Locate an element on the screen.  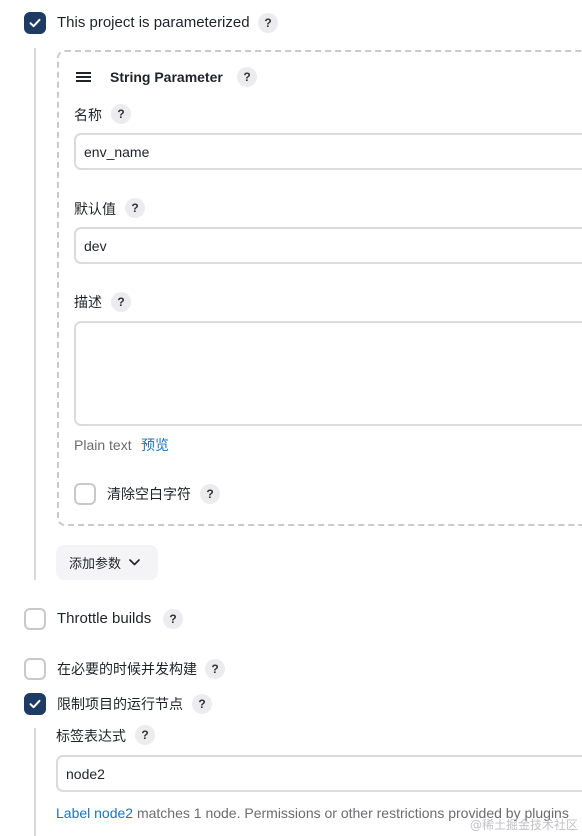
parameterized-label: This project is parameterized is located at coordinates (153, 22).